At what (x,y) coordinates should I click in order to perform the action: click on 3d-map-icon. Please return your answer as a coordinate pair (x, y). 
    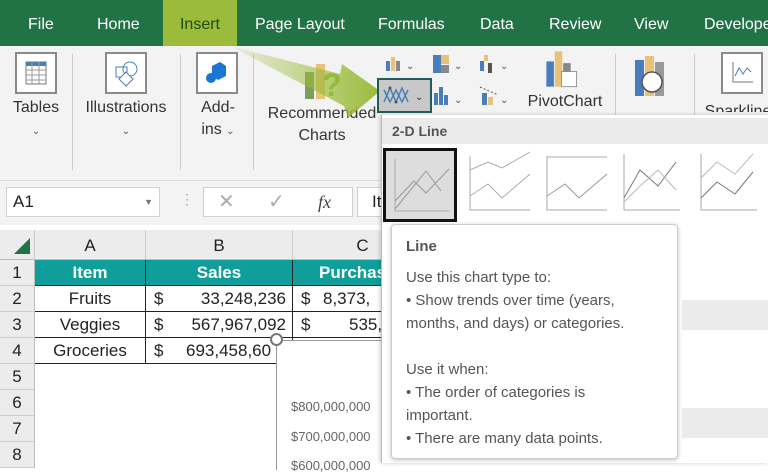
    Looking at the image, I should click on (652, 77).